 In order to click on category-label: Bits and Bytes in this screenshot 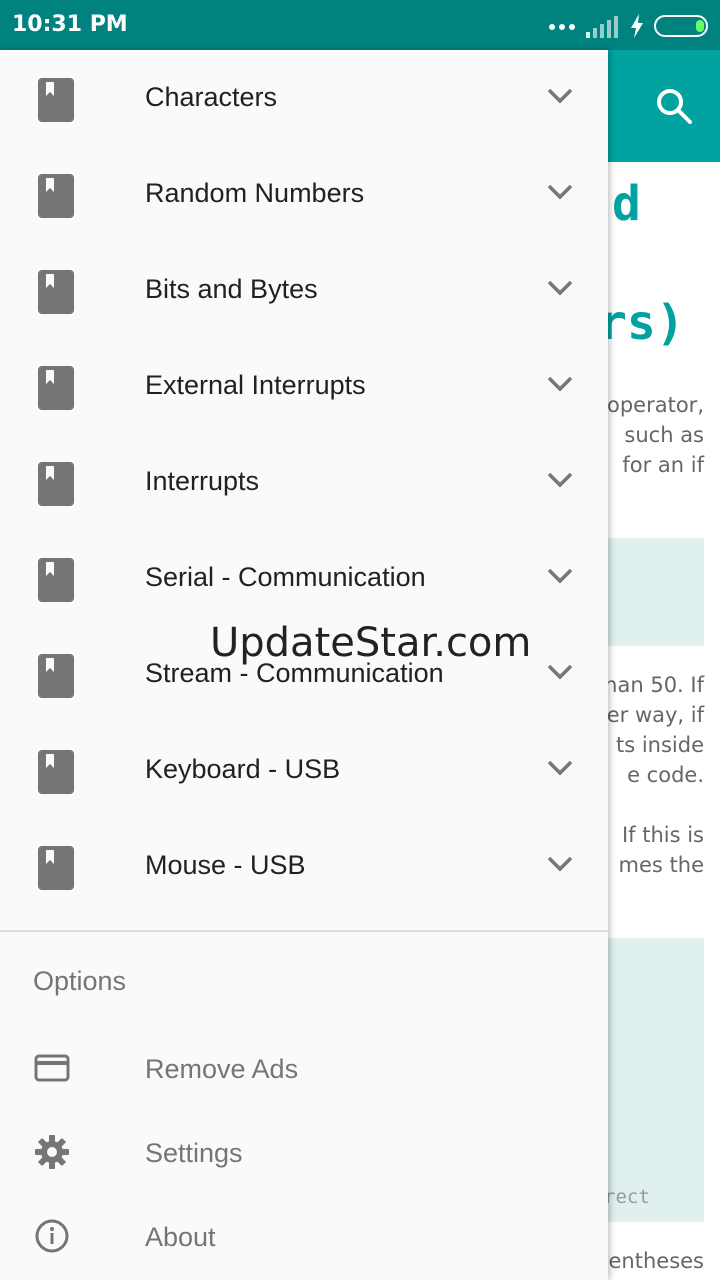, I will do `click(231, 289)`.